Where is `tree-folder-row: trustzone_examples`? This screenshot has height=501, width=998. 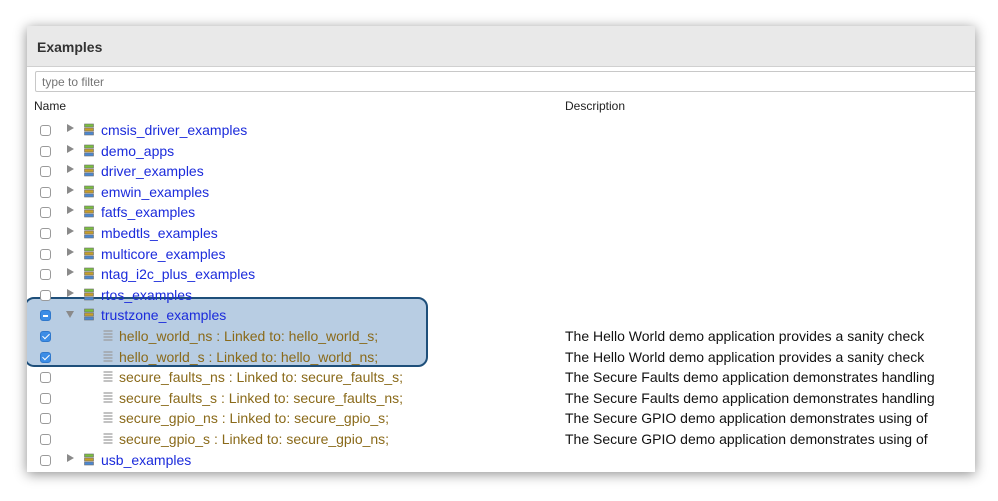 tree-folder-row: trustzone_examples is located at coordinates (501, 315).